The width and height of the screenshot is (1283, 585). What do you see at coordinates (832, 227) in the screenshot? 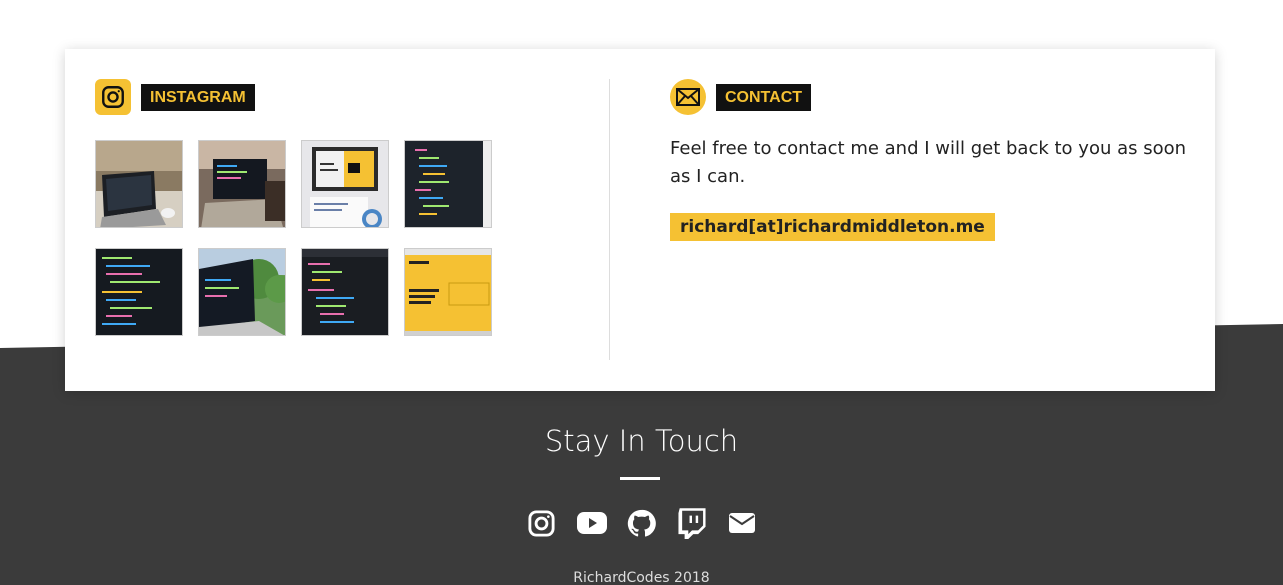
I see `contact-email-link: richard[at]richardmiddleton.me` at bounding box center [832, 227].